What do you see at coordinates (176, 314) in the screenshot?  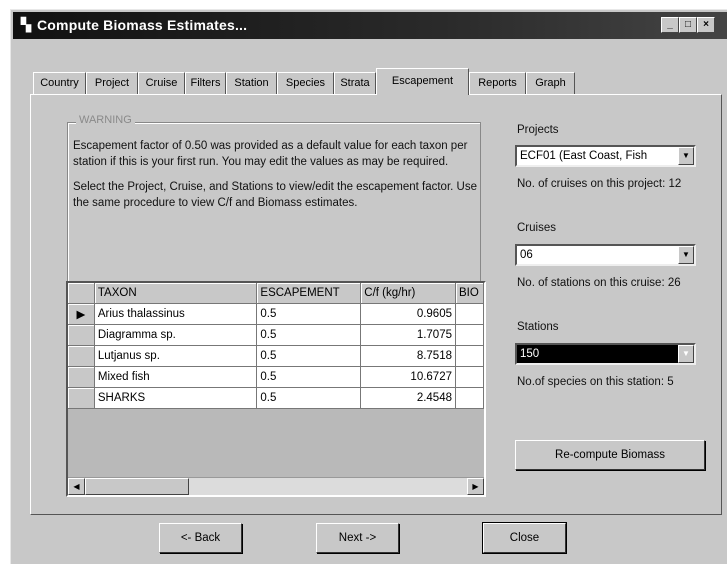 I see `cell-taxon: Arius thalassinus` at bounding box center [176, 314].